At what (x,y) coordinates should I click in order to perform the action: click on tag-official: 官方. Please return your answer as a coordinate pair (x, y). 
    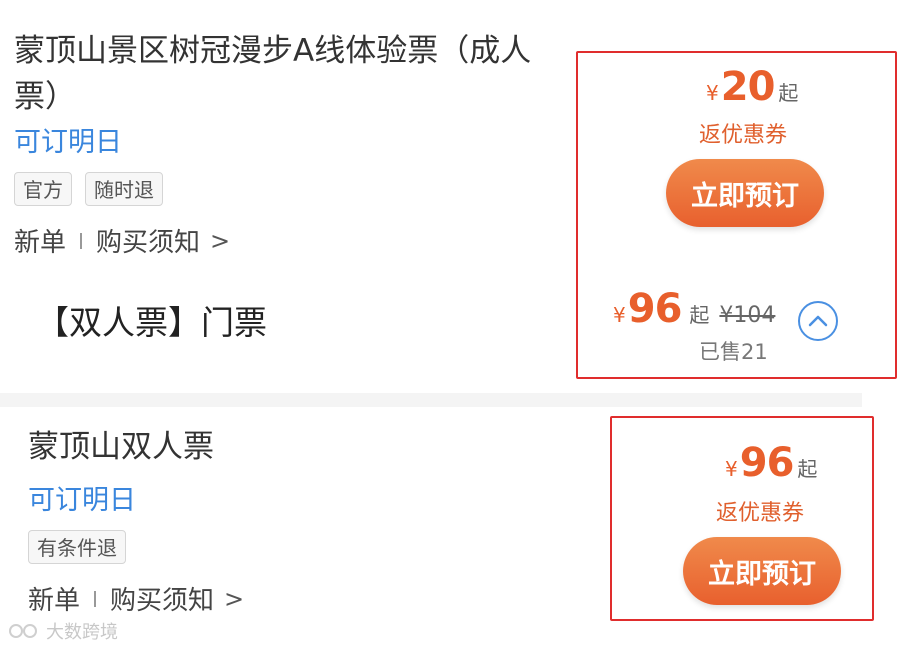
    Looking at the image, I should click on (43, 189).